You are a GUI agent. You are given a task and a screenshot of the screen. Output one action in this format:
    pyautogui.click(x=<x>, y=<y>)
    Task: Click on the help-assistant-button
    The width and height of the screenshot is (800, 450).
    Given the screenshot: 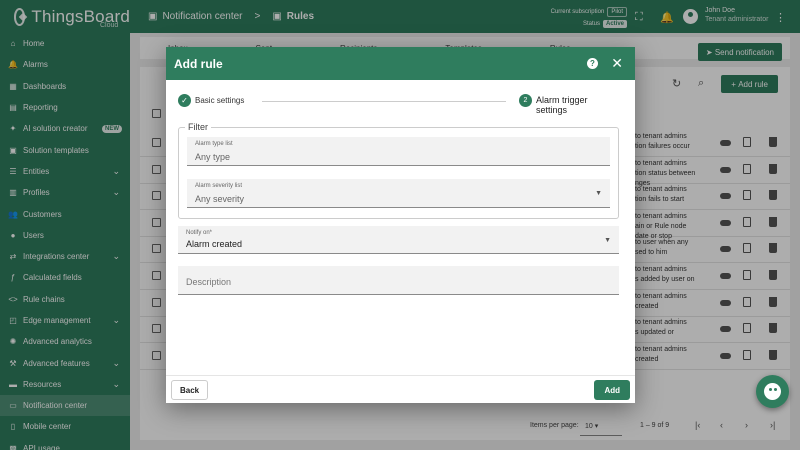 What is the action you would take?
    pyautogui.click(x=772, y=391)
    